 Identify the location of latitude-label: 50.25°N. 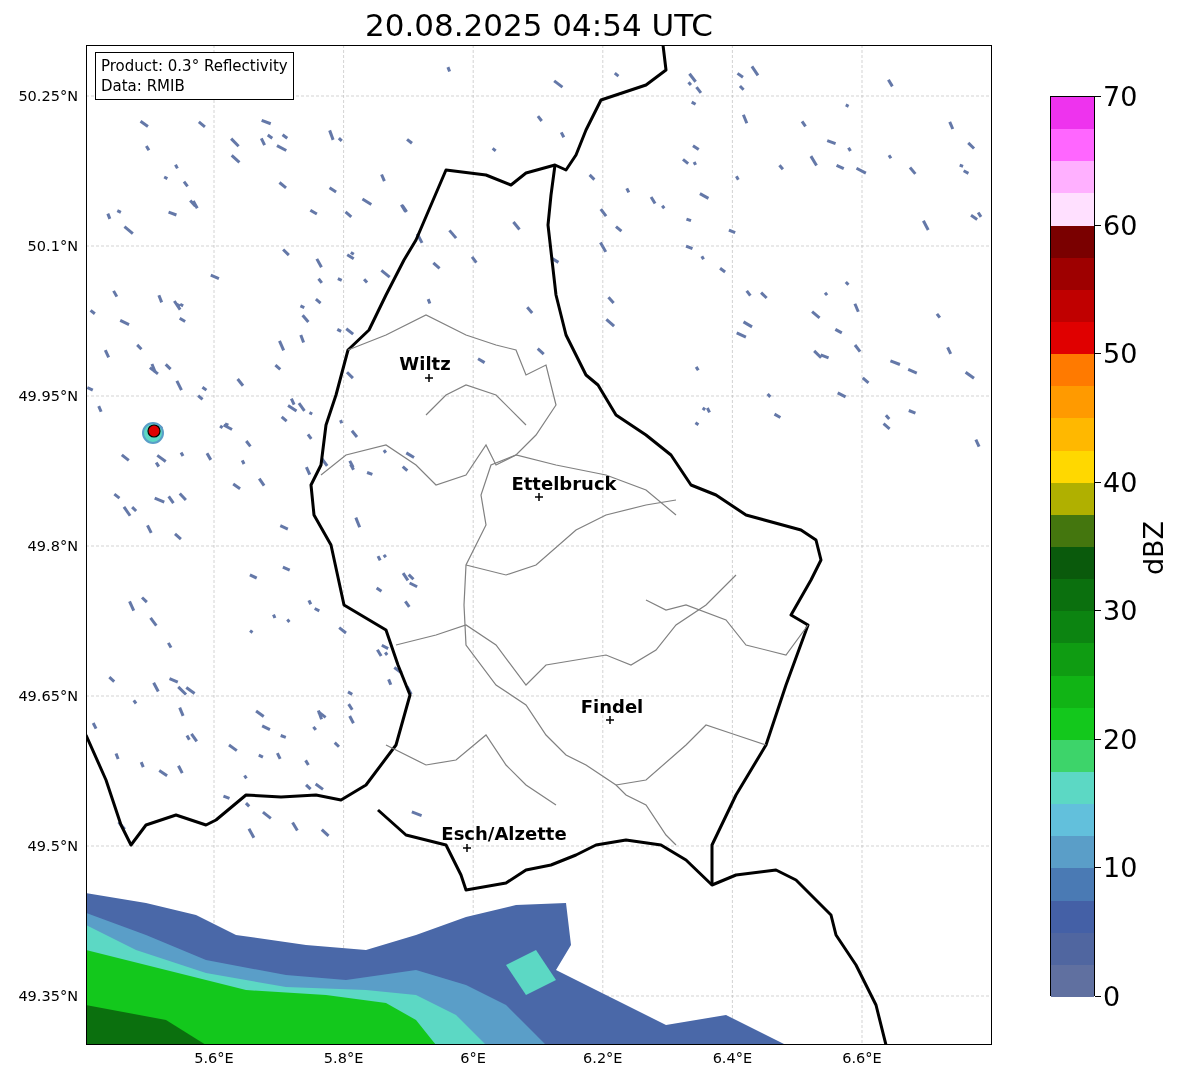
(48, 96).